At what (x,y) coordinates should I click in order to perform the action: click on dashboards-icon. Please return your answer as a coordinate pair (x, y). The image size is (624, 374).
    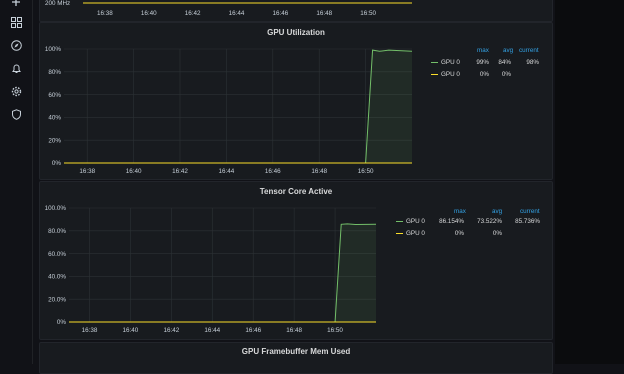
    Looking at the image, I should click on (16, 22).